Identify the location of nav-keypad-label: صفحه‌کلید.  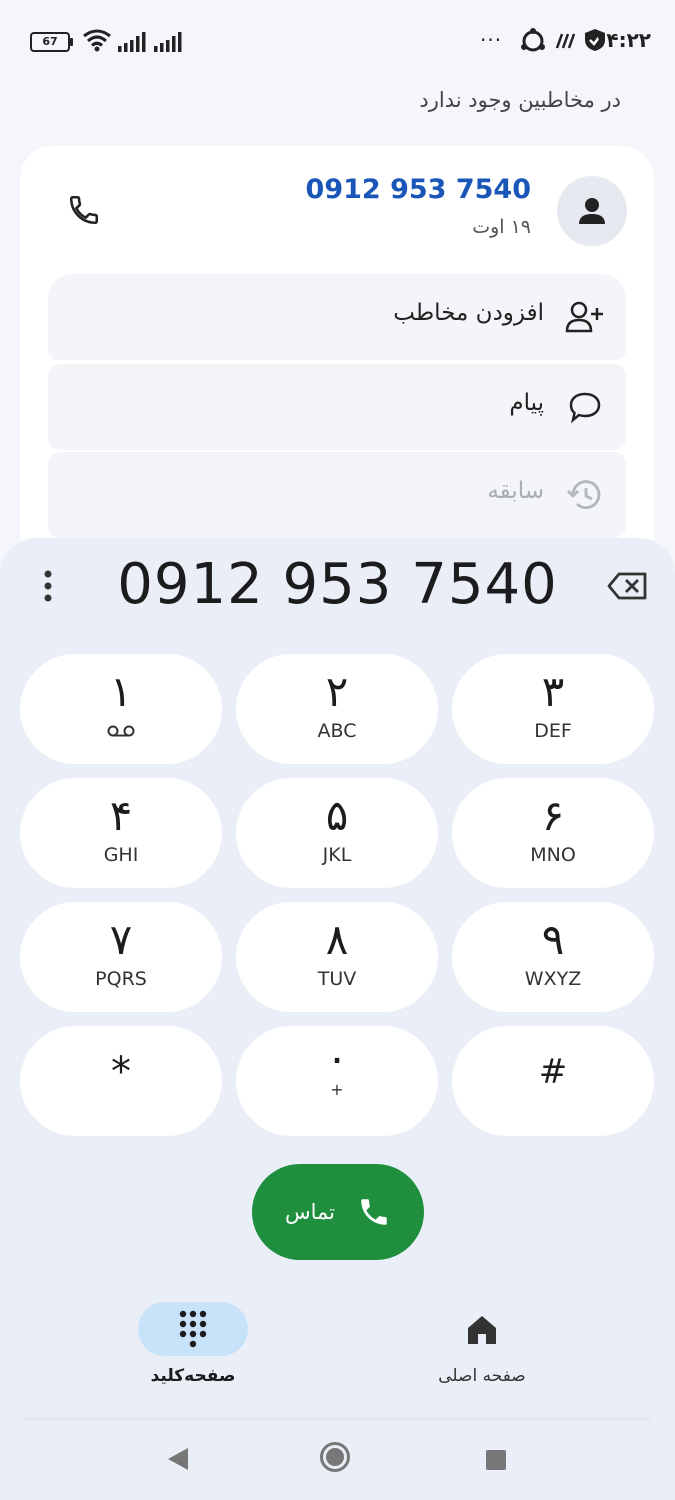
(193, 1376).